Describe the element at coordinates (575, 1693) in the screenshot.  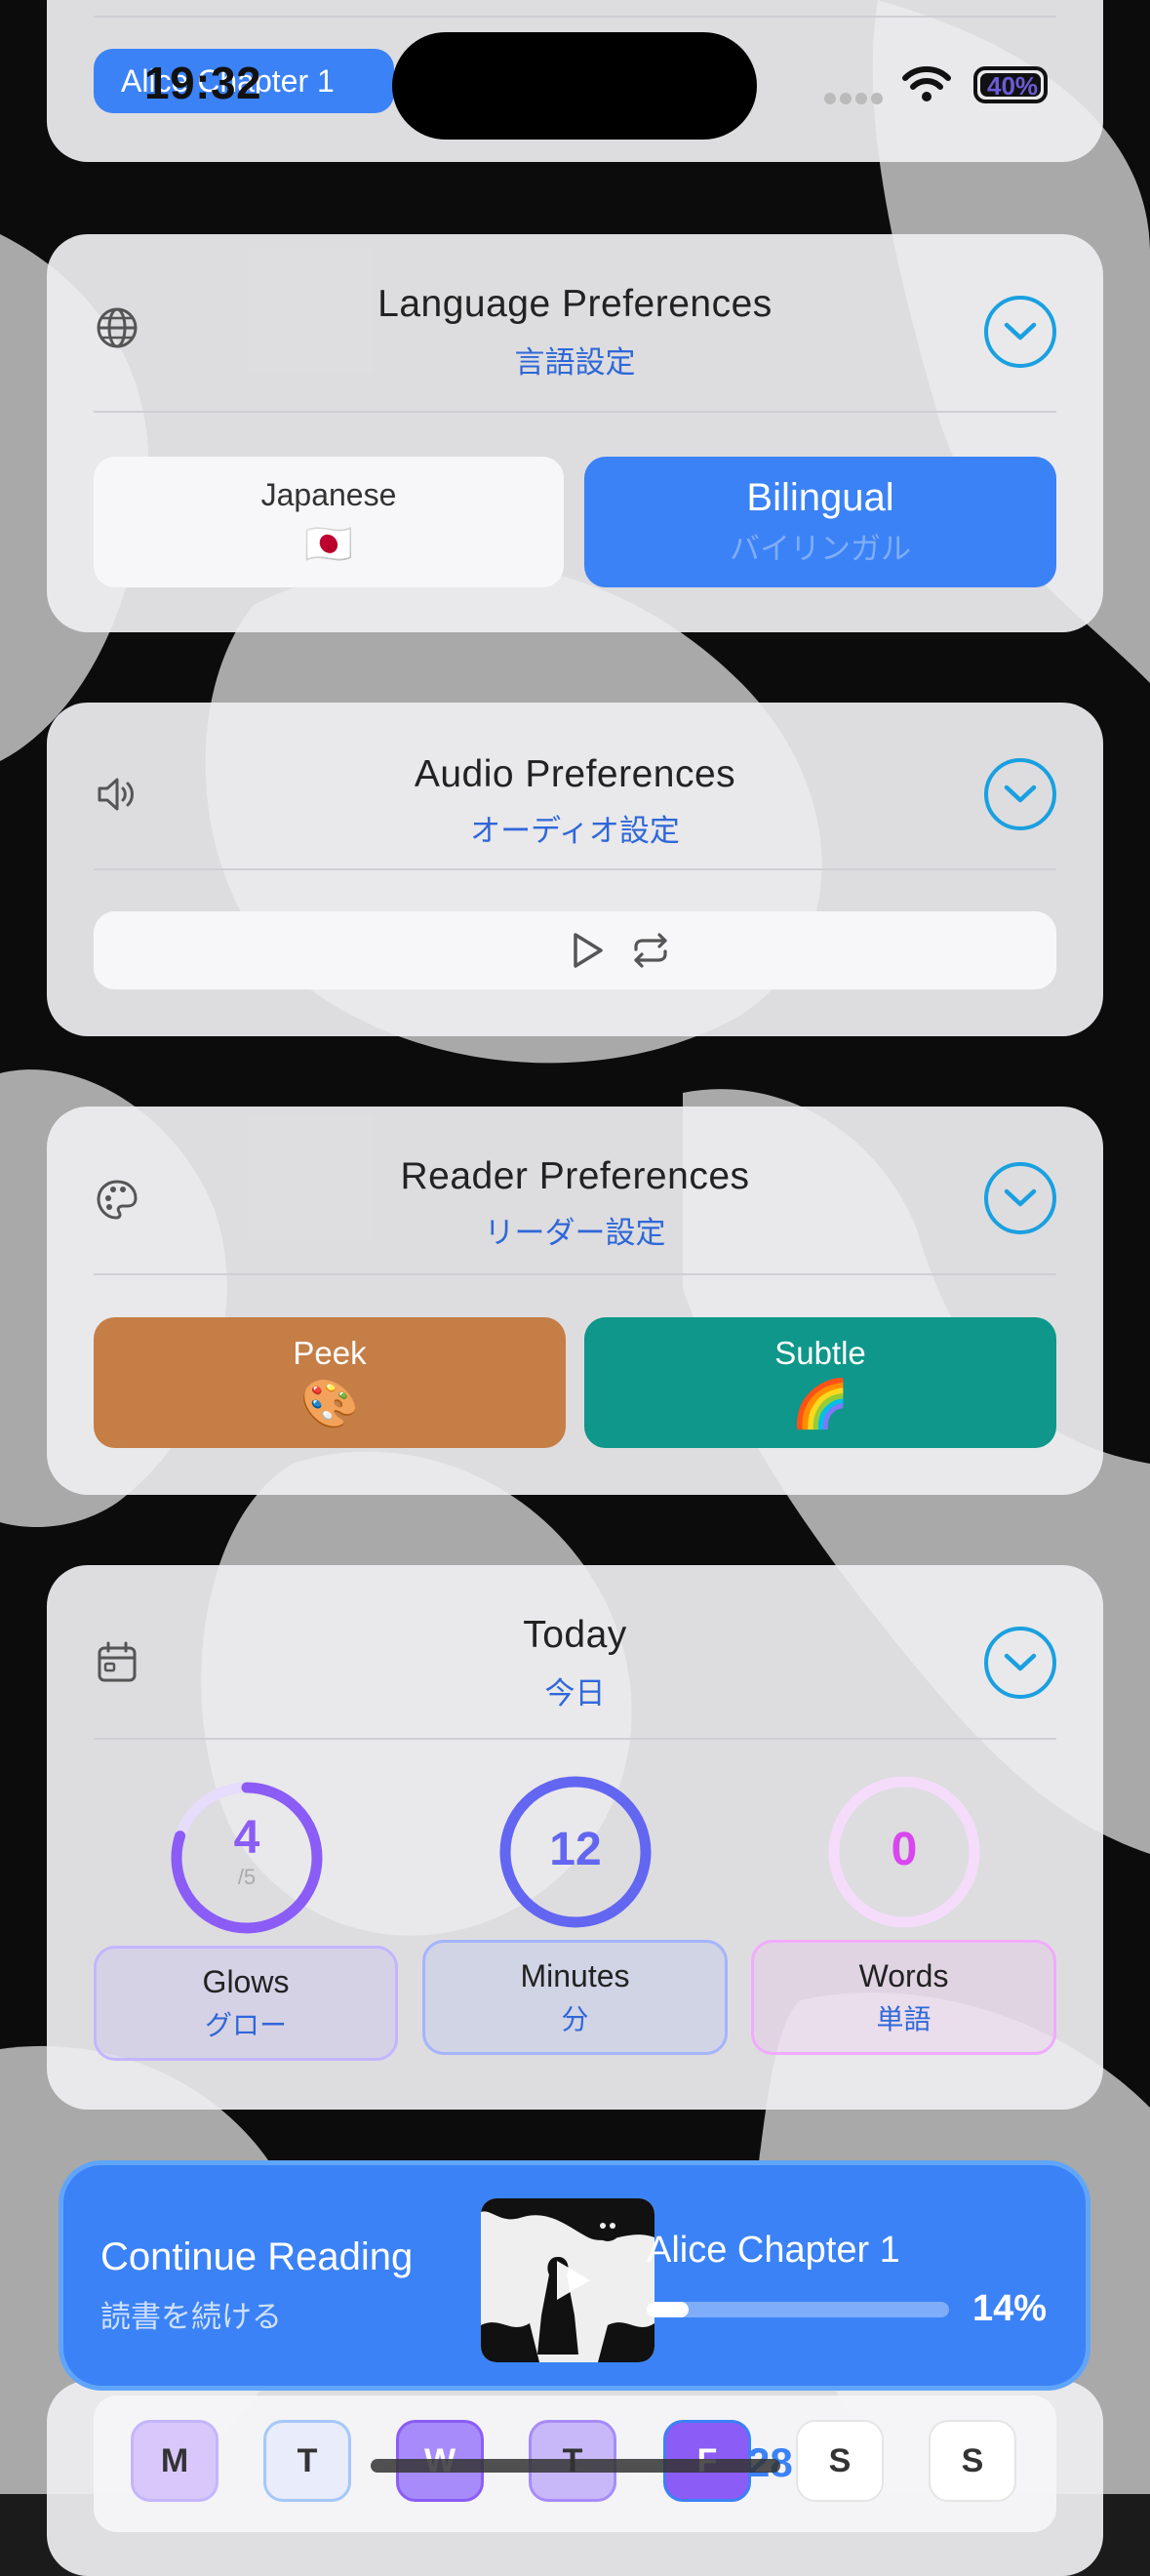
I see `card-subtitle: 今日` at that location.